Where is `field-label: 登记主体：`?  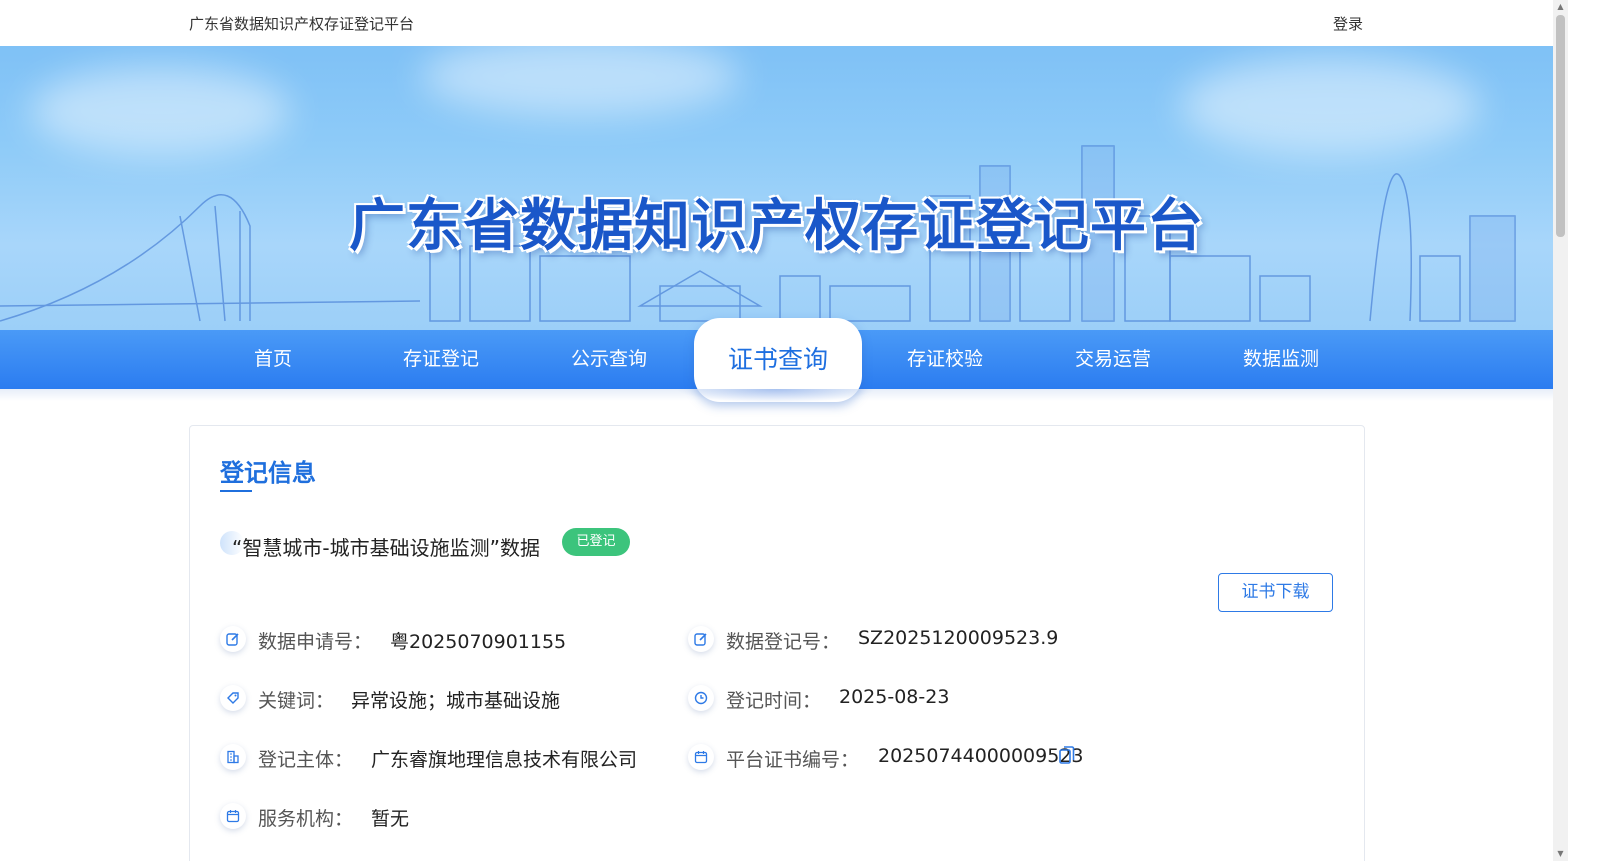
field-label: 登记主体： is located at coordinates (306, 760).